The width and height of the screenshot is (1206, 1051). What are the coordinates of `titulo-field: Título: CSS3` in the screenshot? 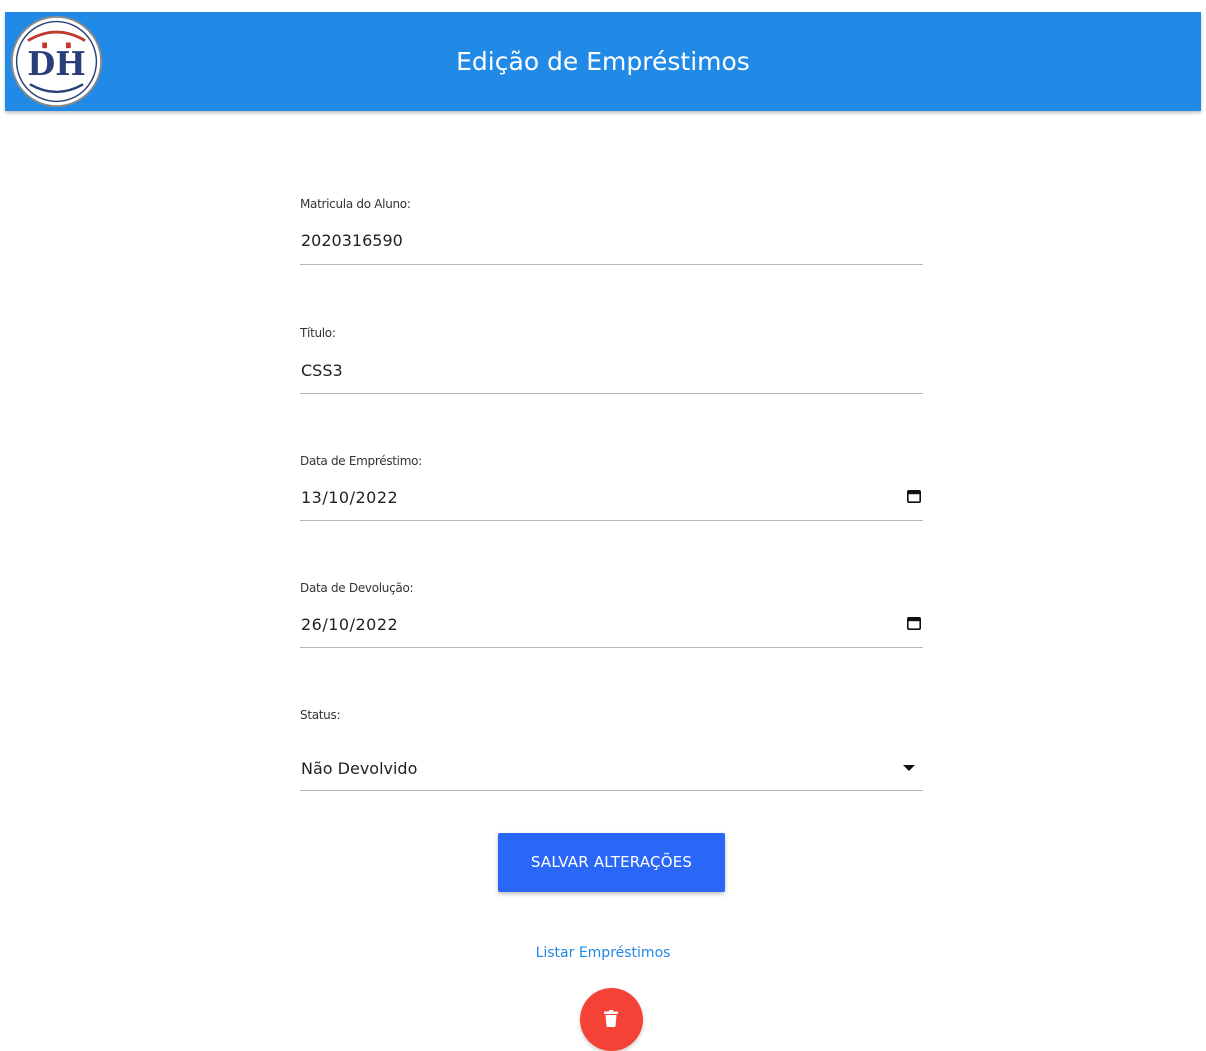 It's located at (611, 361).